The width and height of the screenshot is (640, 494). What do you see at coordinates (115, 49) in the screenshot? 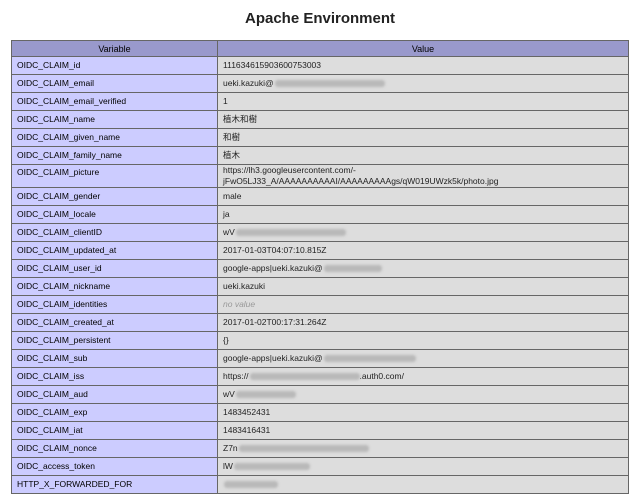
I see `variable-column-header: Variable` at bounding box center [115, 49].